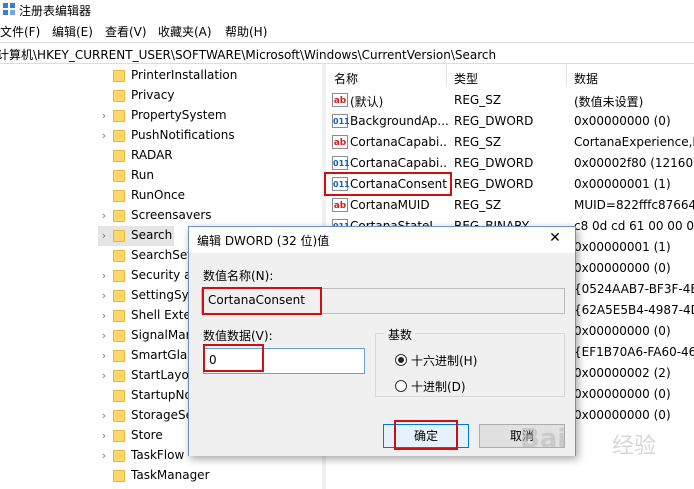 The image size is (694, 489). I want to click on value-name-label: 数值名称(N):, so click(238, 276).